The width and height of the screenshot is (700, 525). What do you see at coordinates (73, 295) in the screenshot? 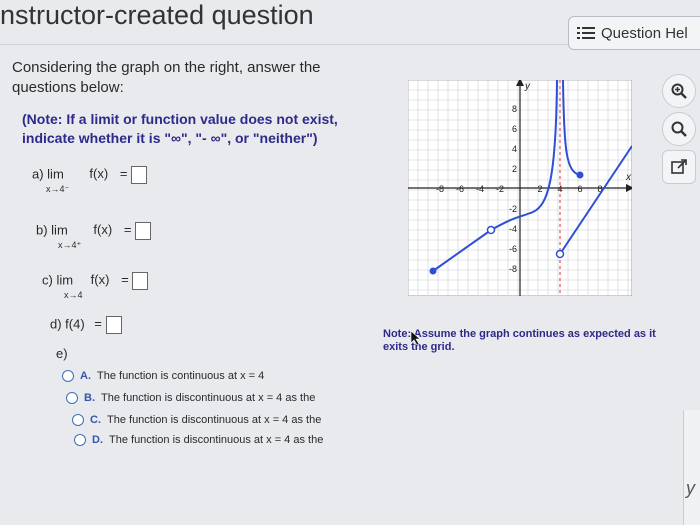
I see `part-c-sub: x→4` at bounding box center [73, 295].